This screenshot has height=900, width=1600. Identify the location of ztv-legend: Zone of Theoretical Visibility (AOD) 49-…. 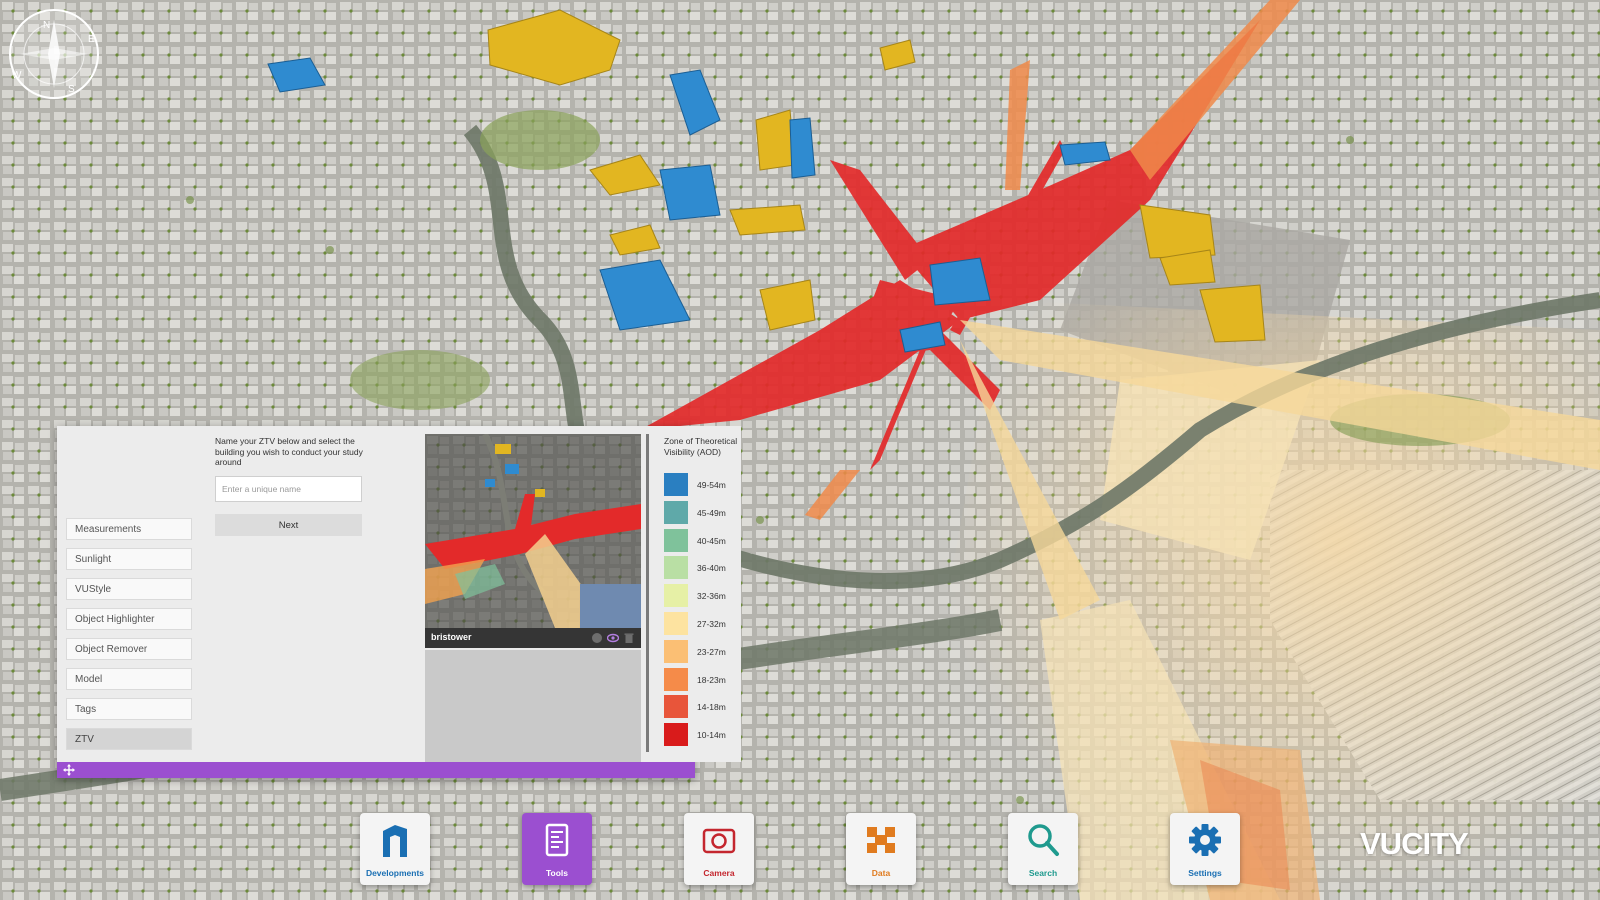
(696, 594).